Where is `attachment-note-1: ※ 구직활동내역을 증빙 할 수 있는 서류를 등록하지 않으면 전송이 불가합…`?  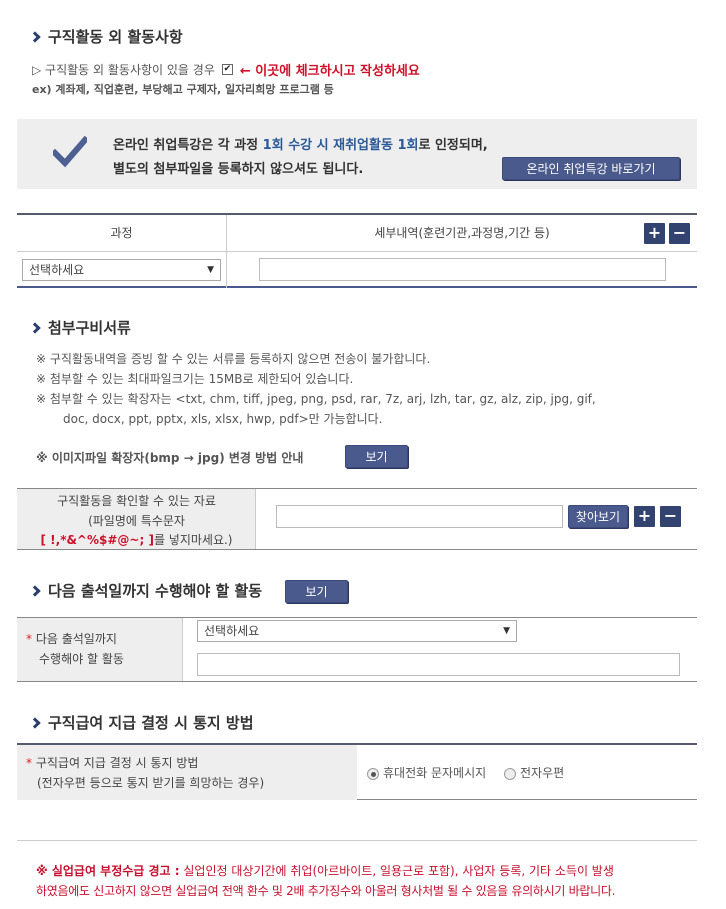 attachment-note-1: ※ 구직활동내역을 증빙 할 수 있는 서류를 등록하지 않으면 전송이 불가합… is located at coordinates (233, 359).